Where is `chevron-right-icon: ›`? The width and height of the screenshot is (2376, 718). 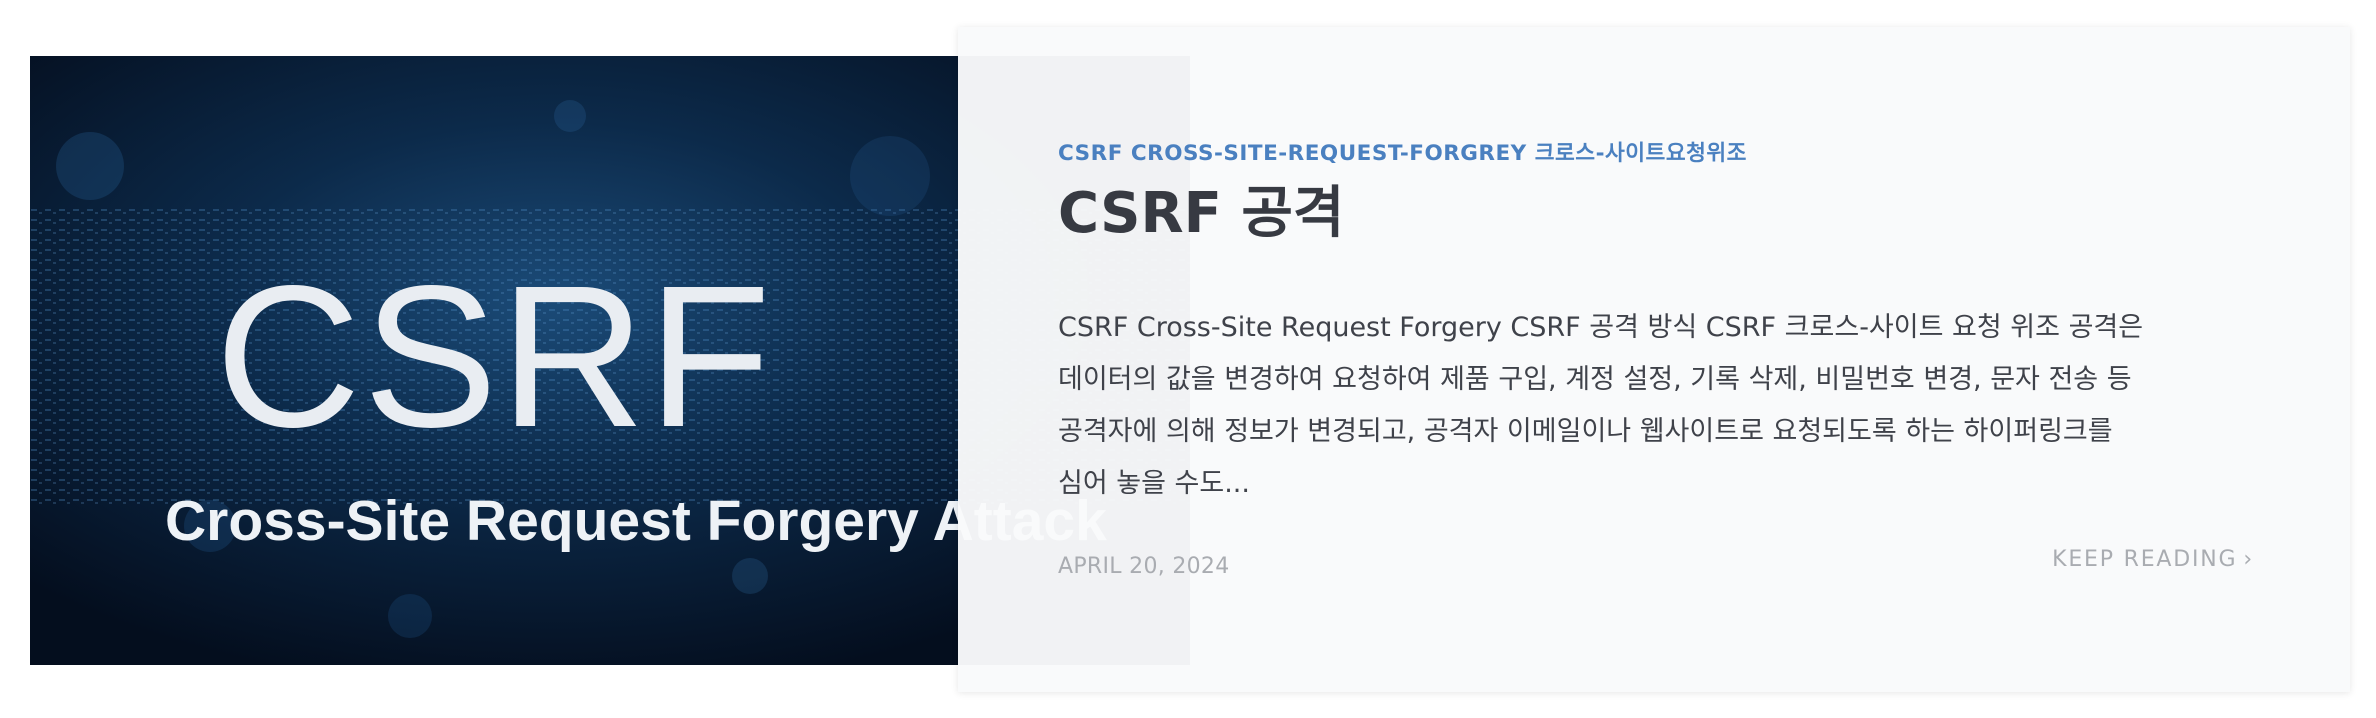
chevron-right-icon: › is located at coordinates (2248, 559).